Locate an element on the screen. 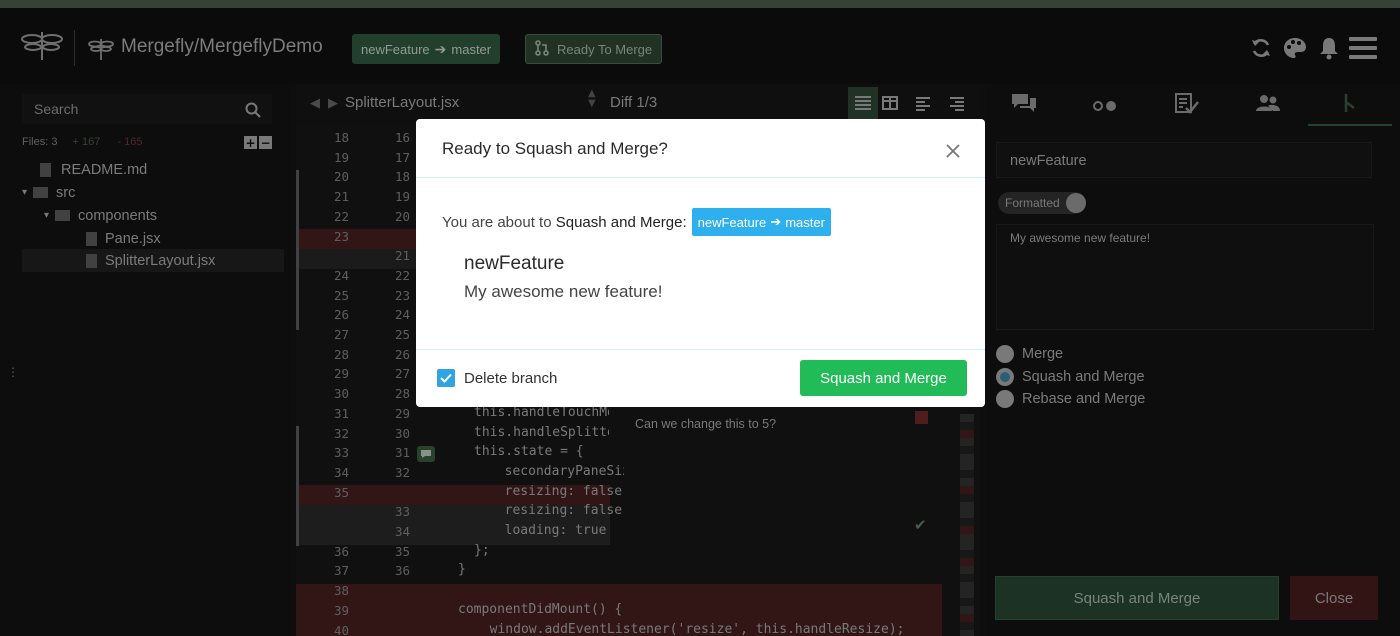 The width and height of the screenshot is (1400, 636). dialog-branch-to: master is located at coordinates (805, 222).